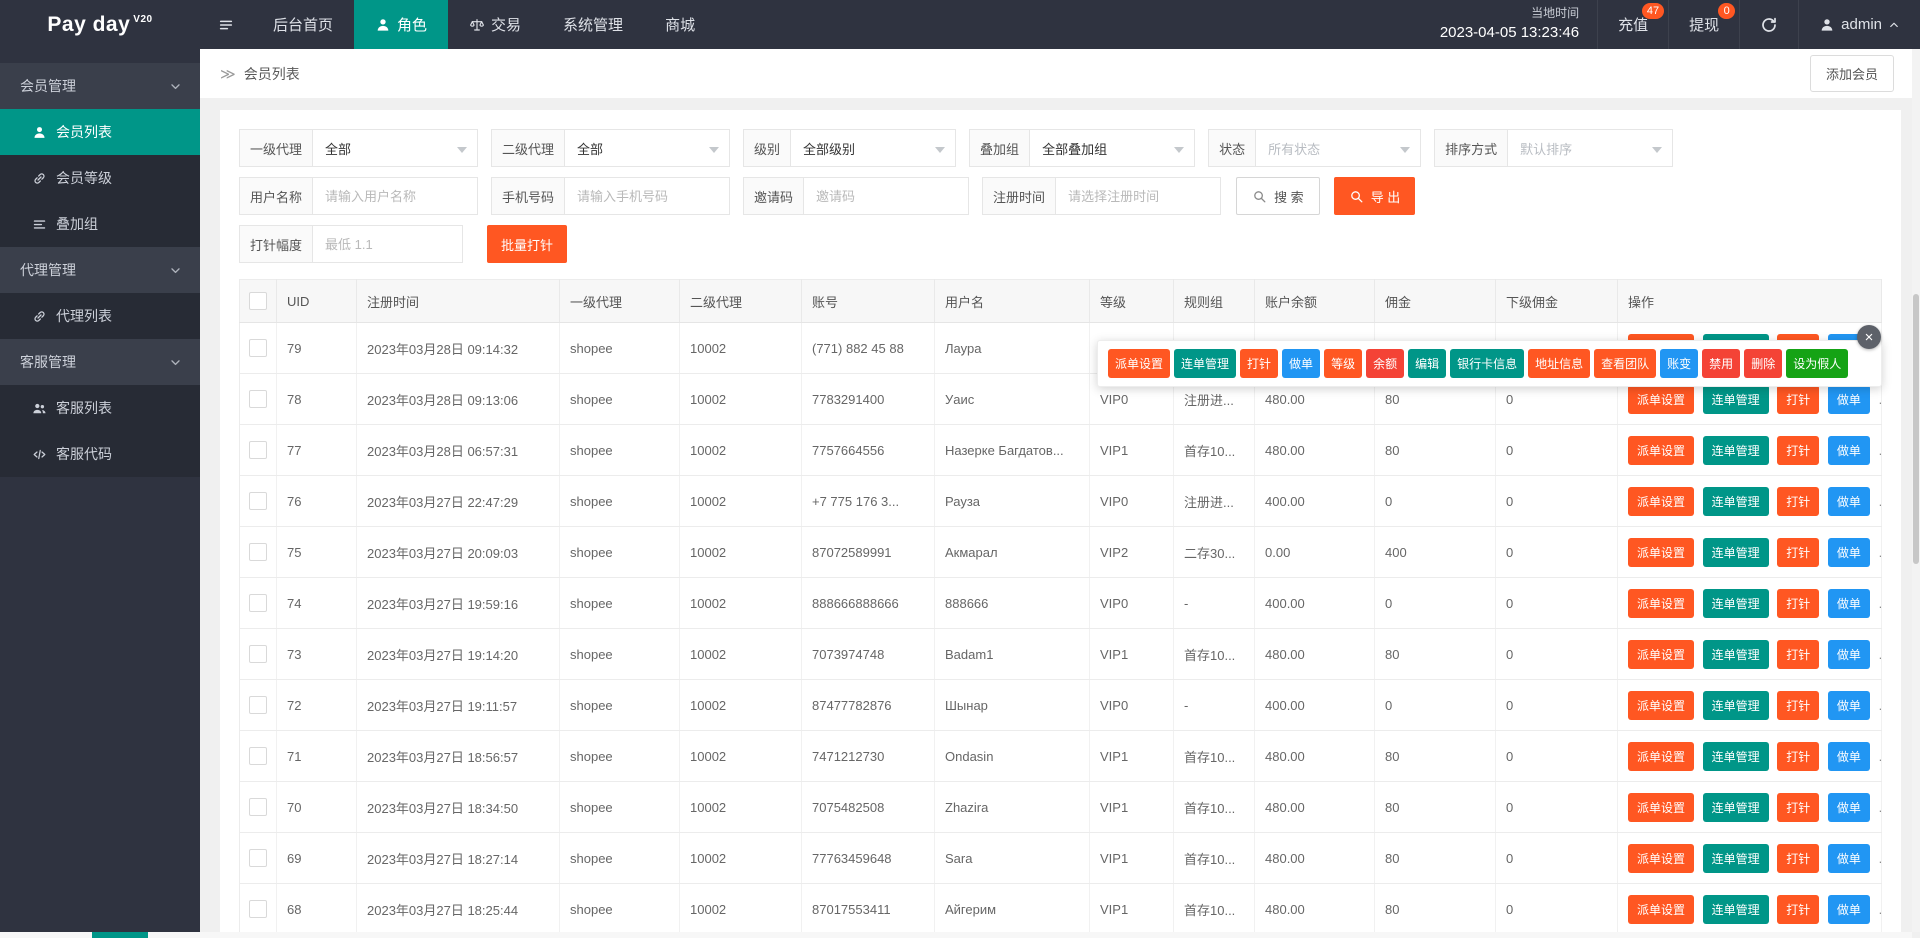 This screenshot has width=1920, height=938. I want to click on filter-select-value: 全部叠加组, so click(1113, 148).